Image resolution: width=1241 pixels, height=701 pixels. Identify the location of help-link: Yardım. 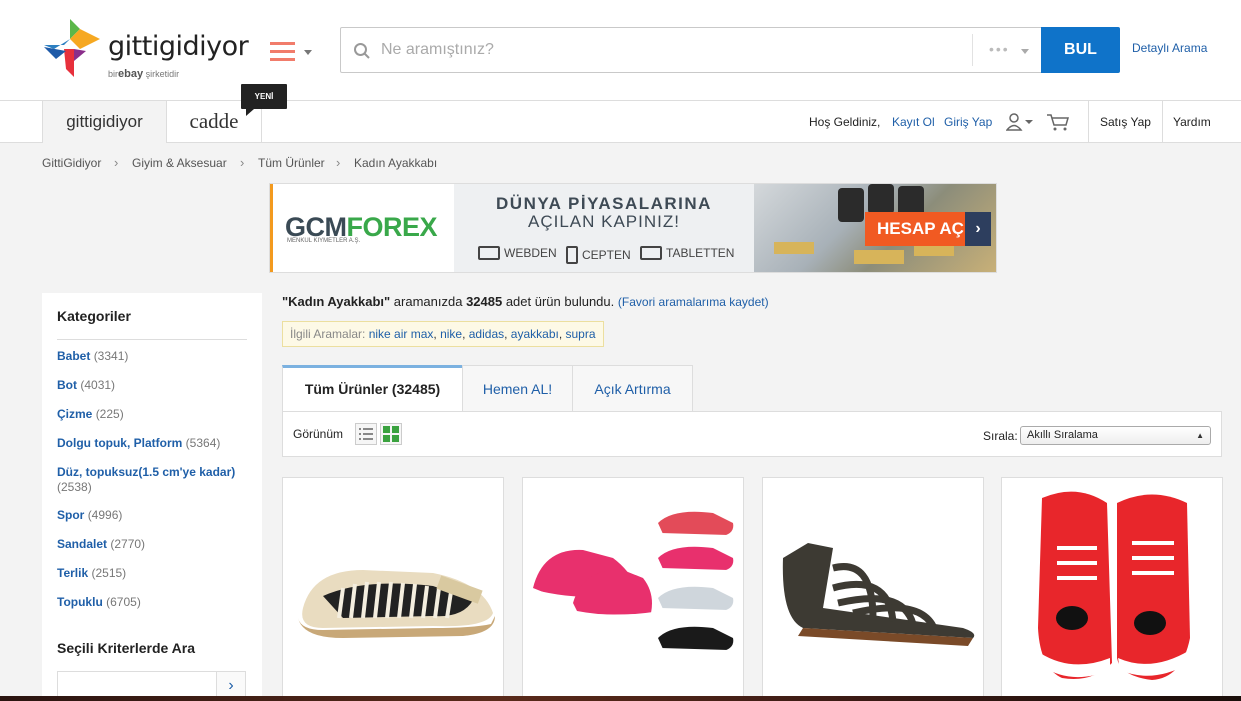
(1192, 122).